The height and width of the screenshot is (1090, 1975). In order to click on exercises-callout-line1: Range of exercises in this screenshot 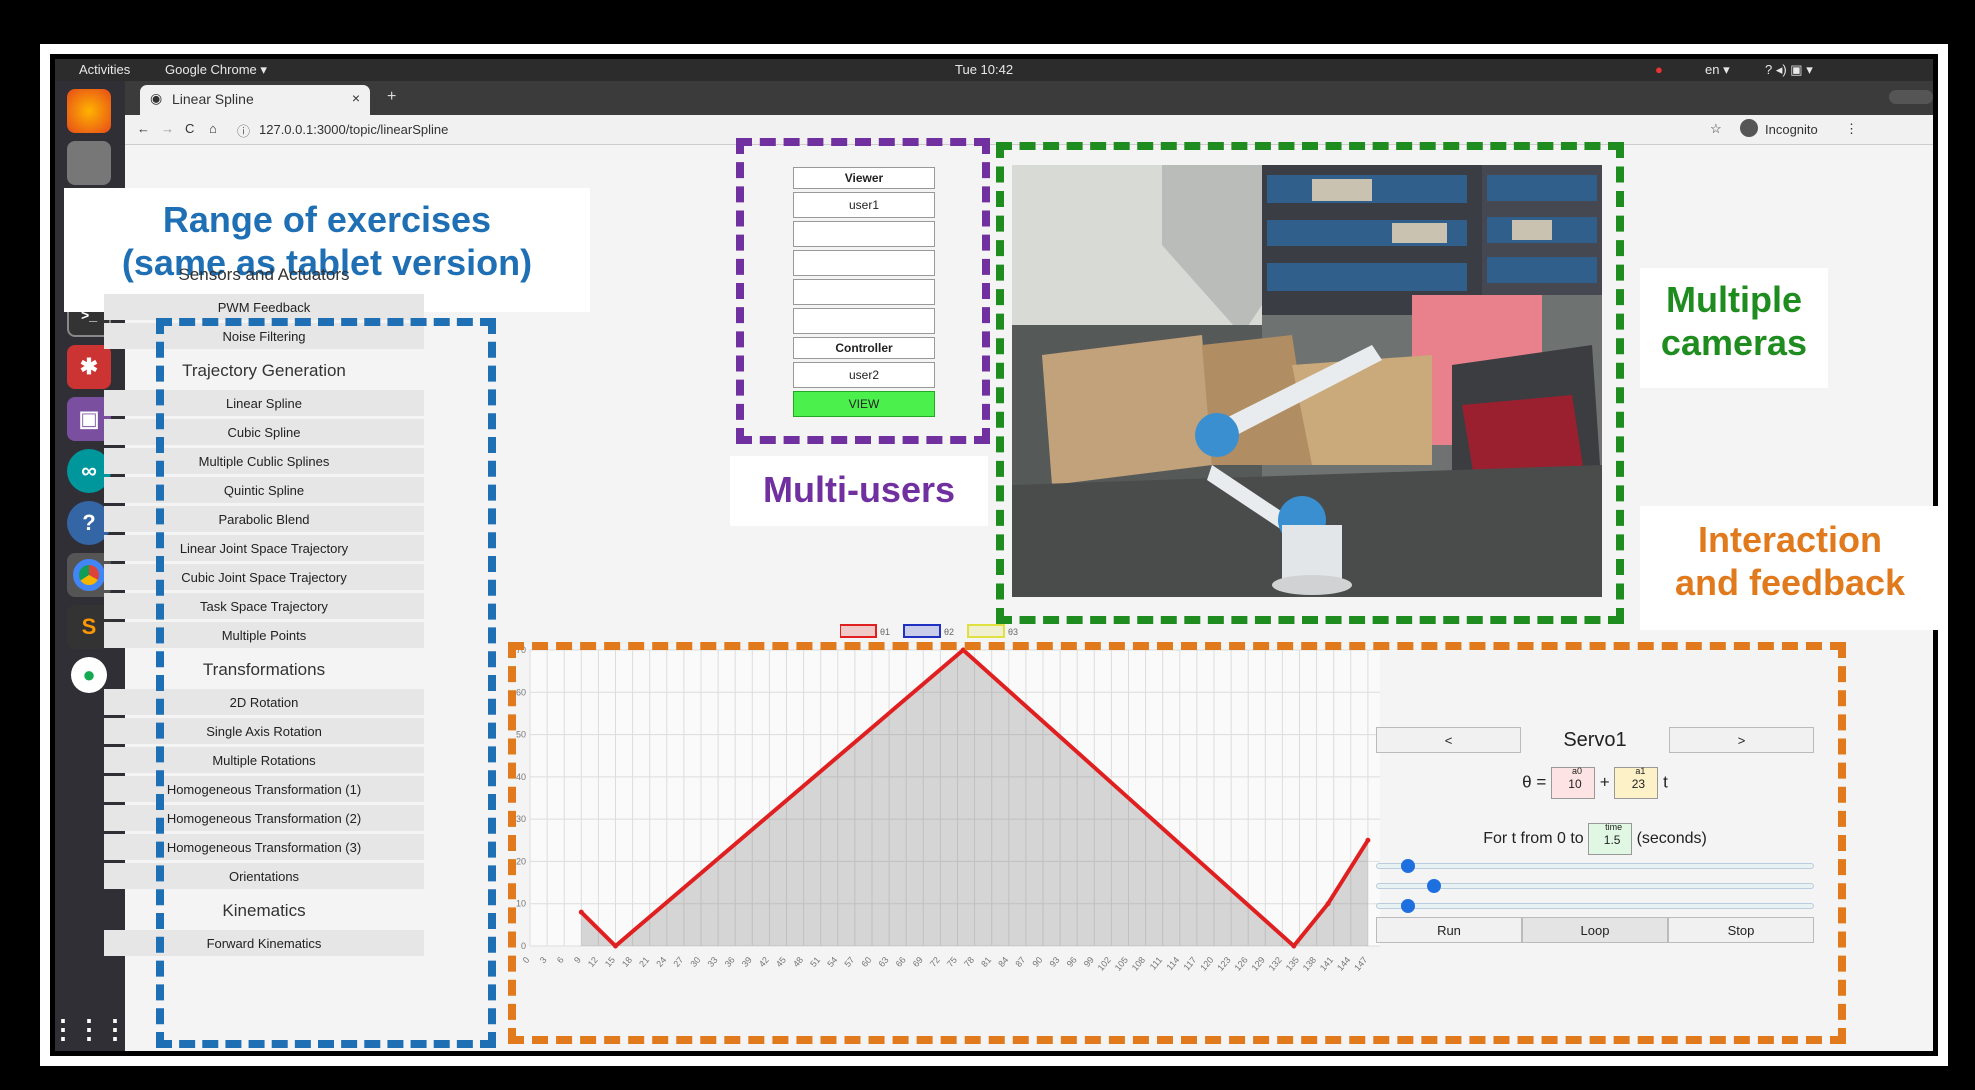, I will do `click(327, 219)`.